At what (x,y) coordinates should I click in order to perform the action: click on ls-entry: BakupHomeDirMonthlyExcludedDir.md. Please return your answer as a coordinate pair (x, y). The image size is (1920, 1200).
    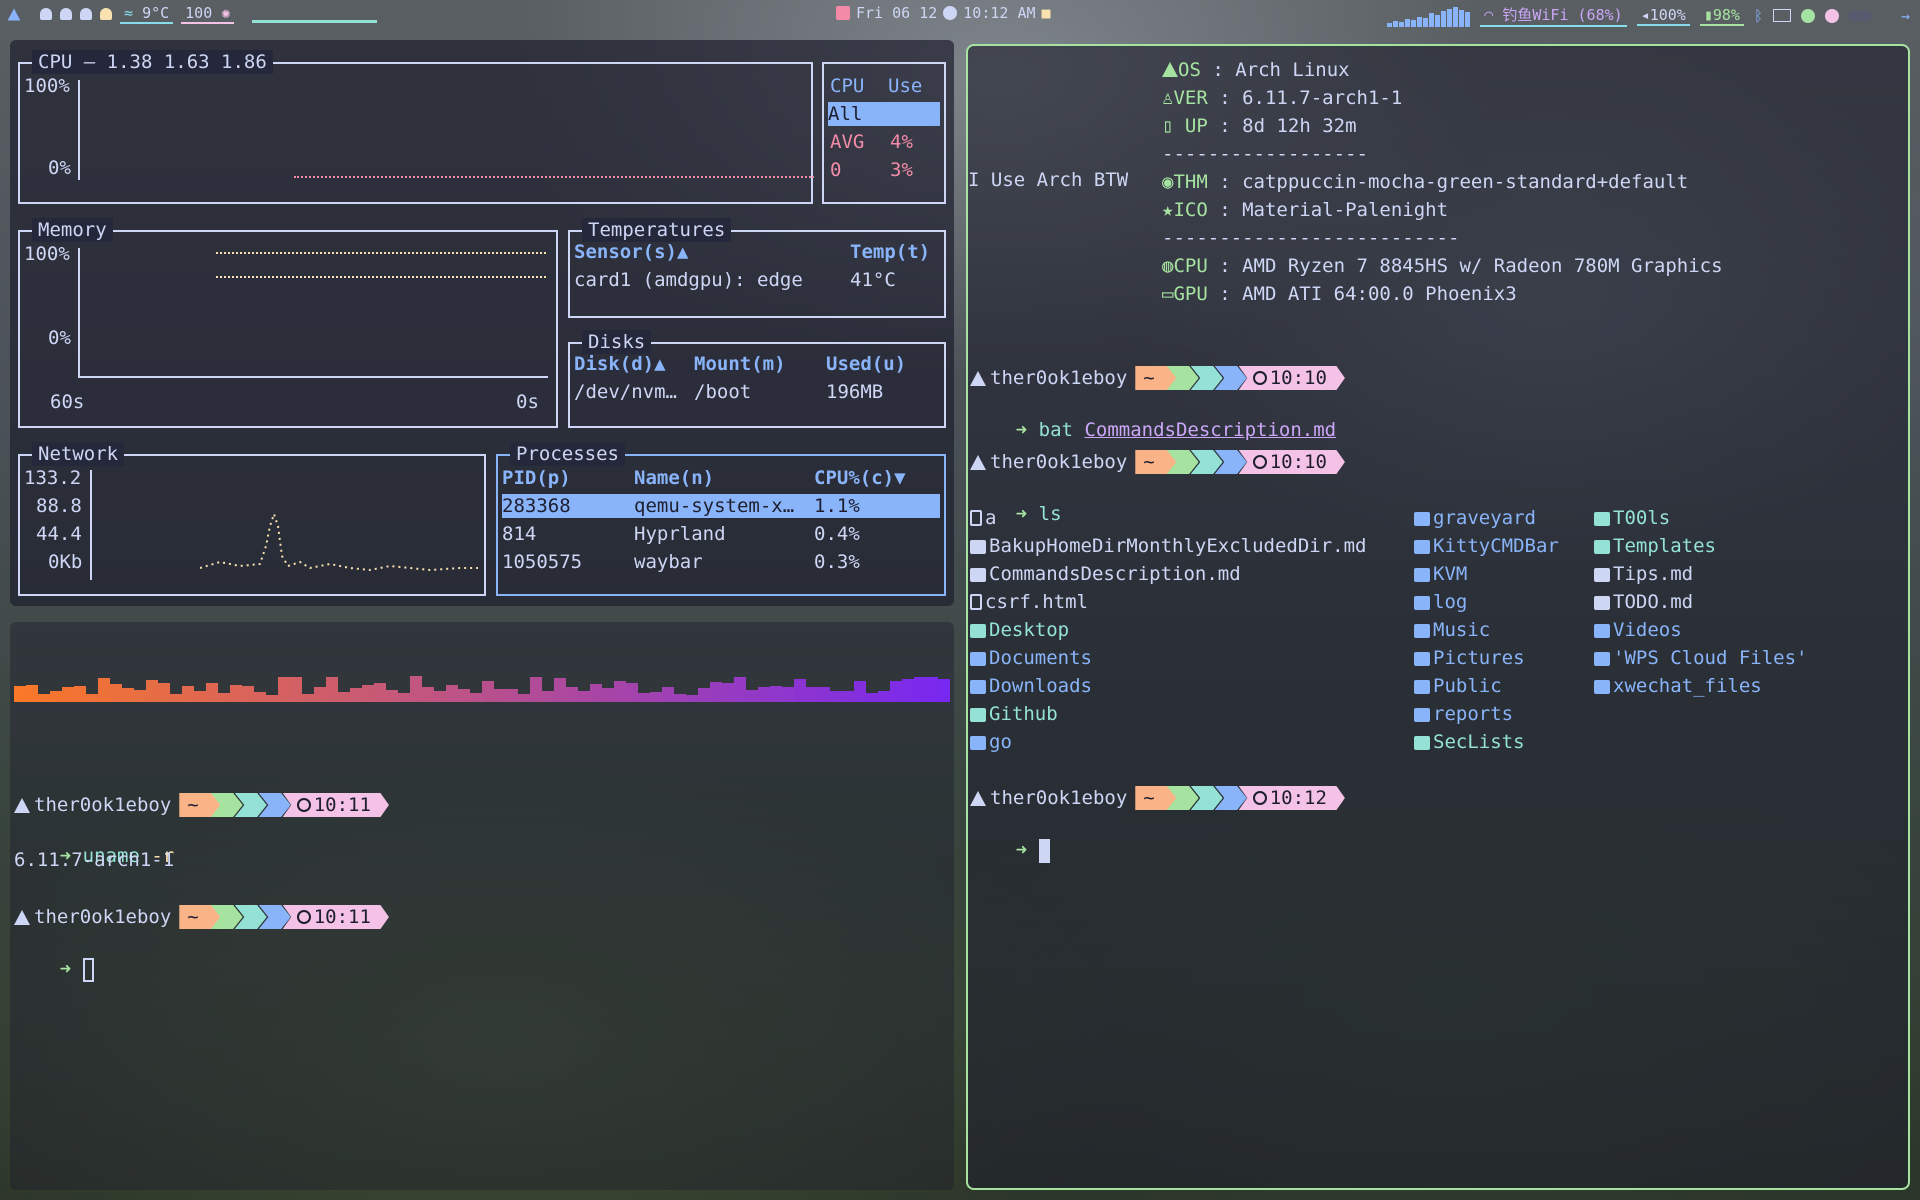
    Looking at the image, I should click on (1168, 546).